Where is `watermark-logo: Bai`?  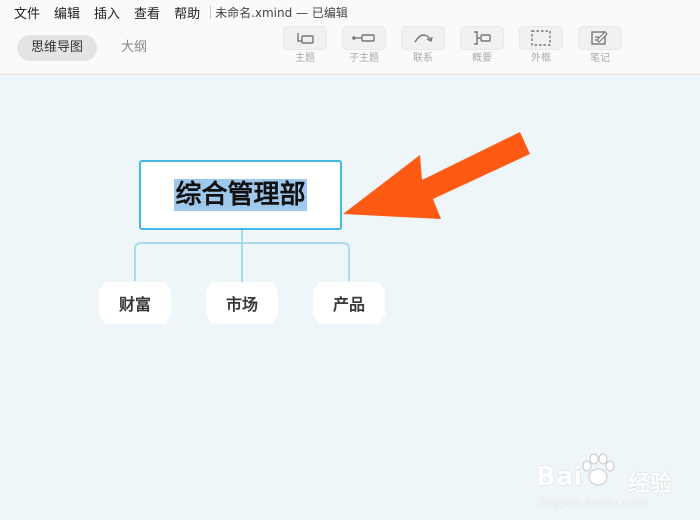
watermark-logo: Bai is located at coordinates (559, 477).